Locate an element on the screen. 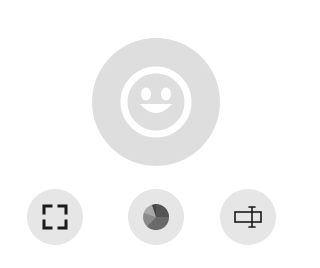 The image size is (320, 268). fullscreen-button is located at coordinates (55, 217).